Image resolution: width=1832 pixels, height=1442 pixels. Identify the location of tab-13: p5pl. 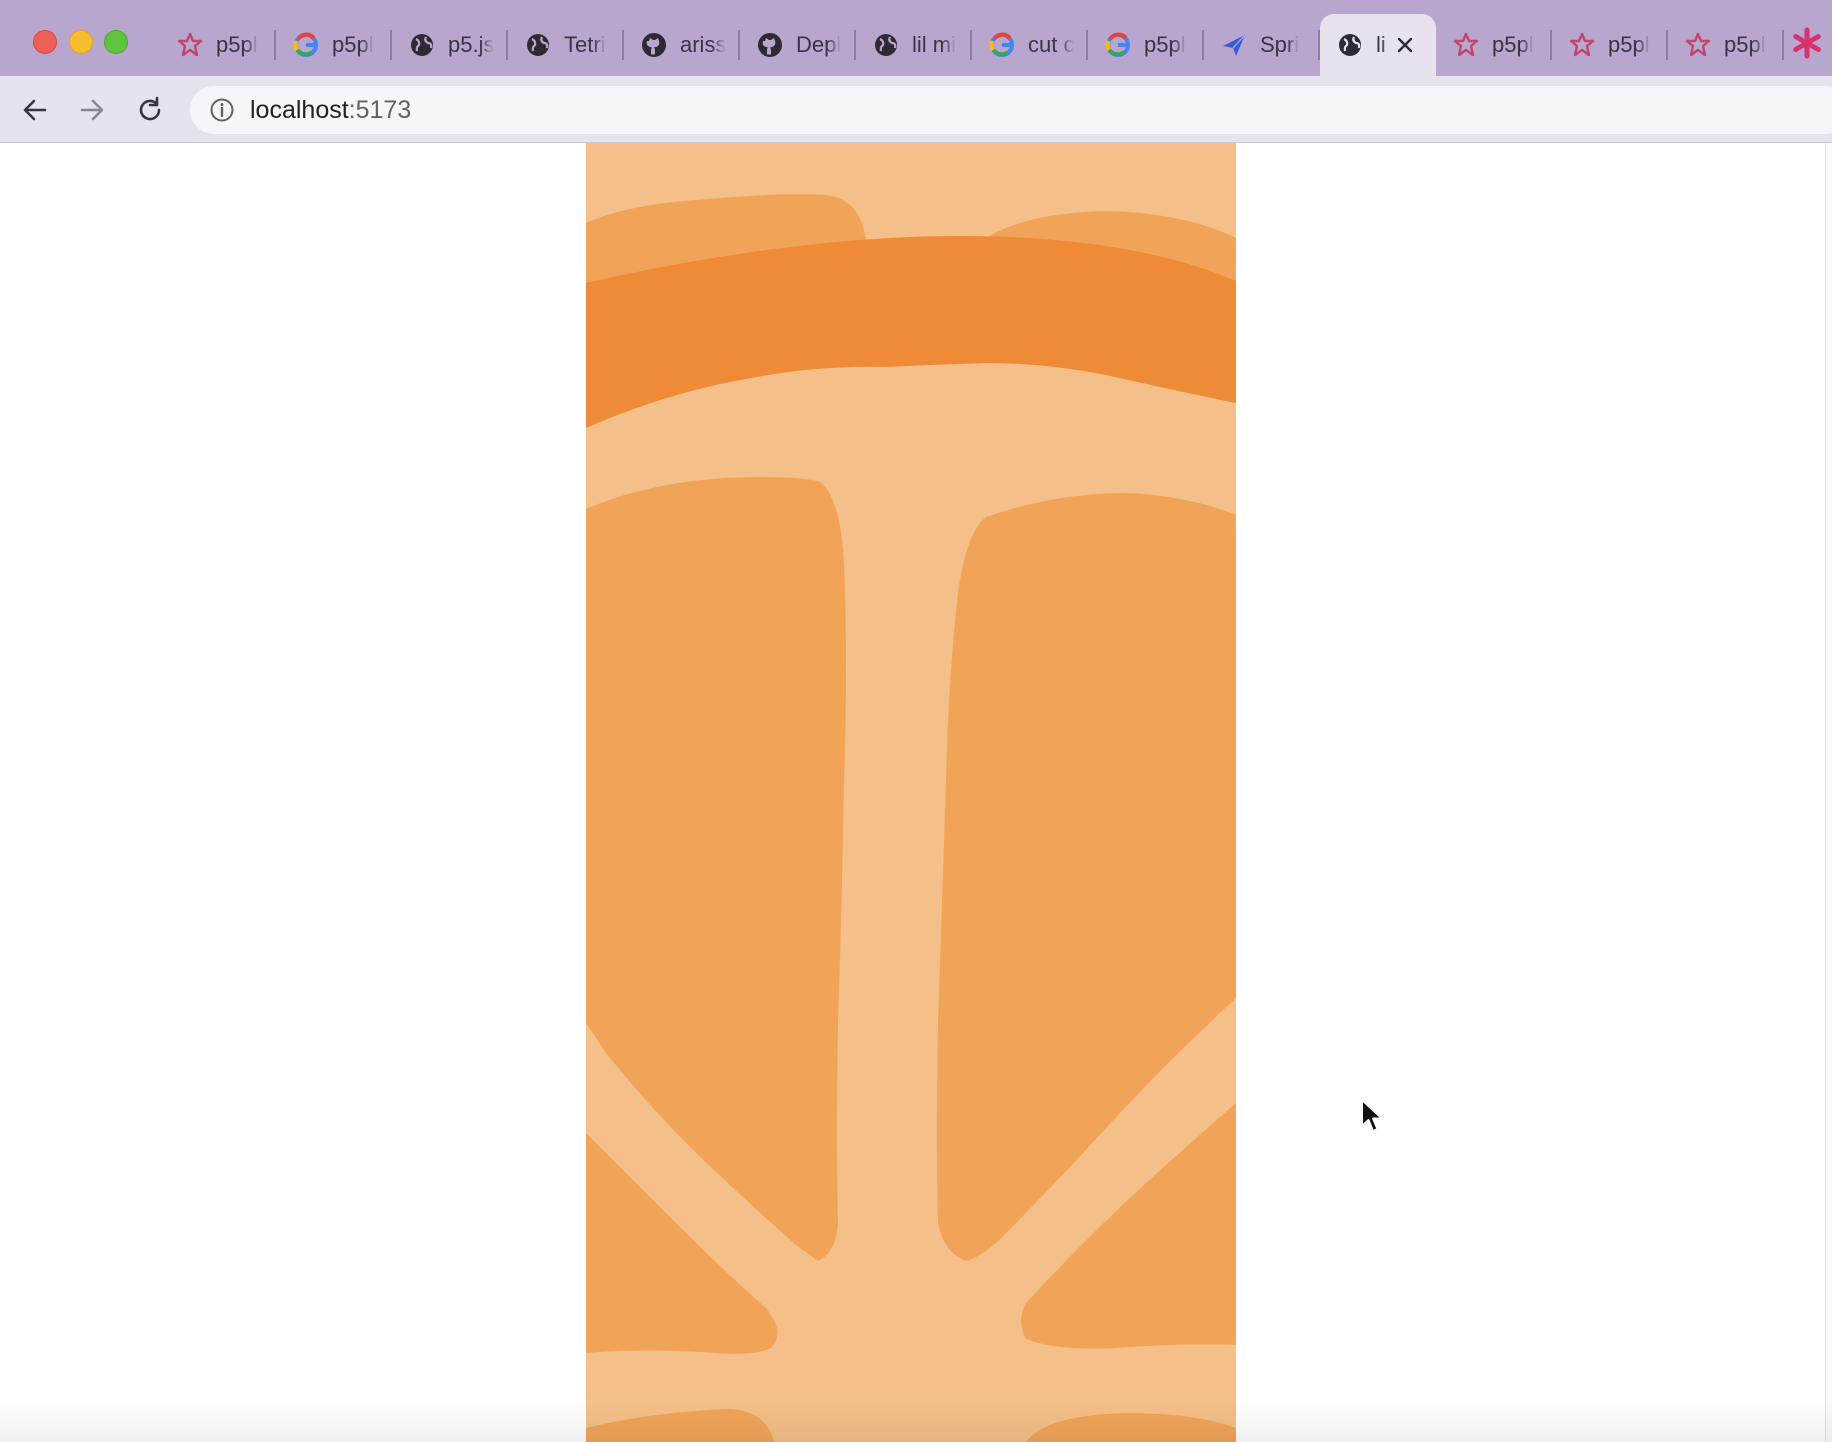
(1610, 45).